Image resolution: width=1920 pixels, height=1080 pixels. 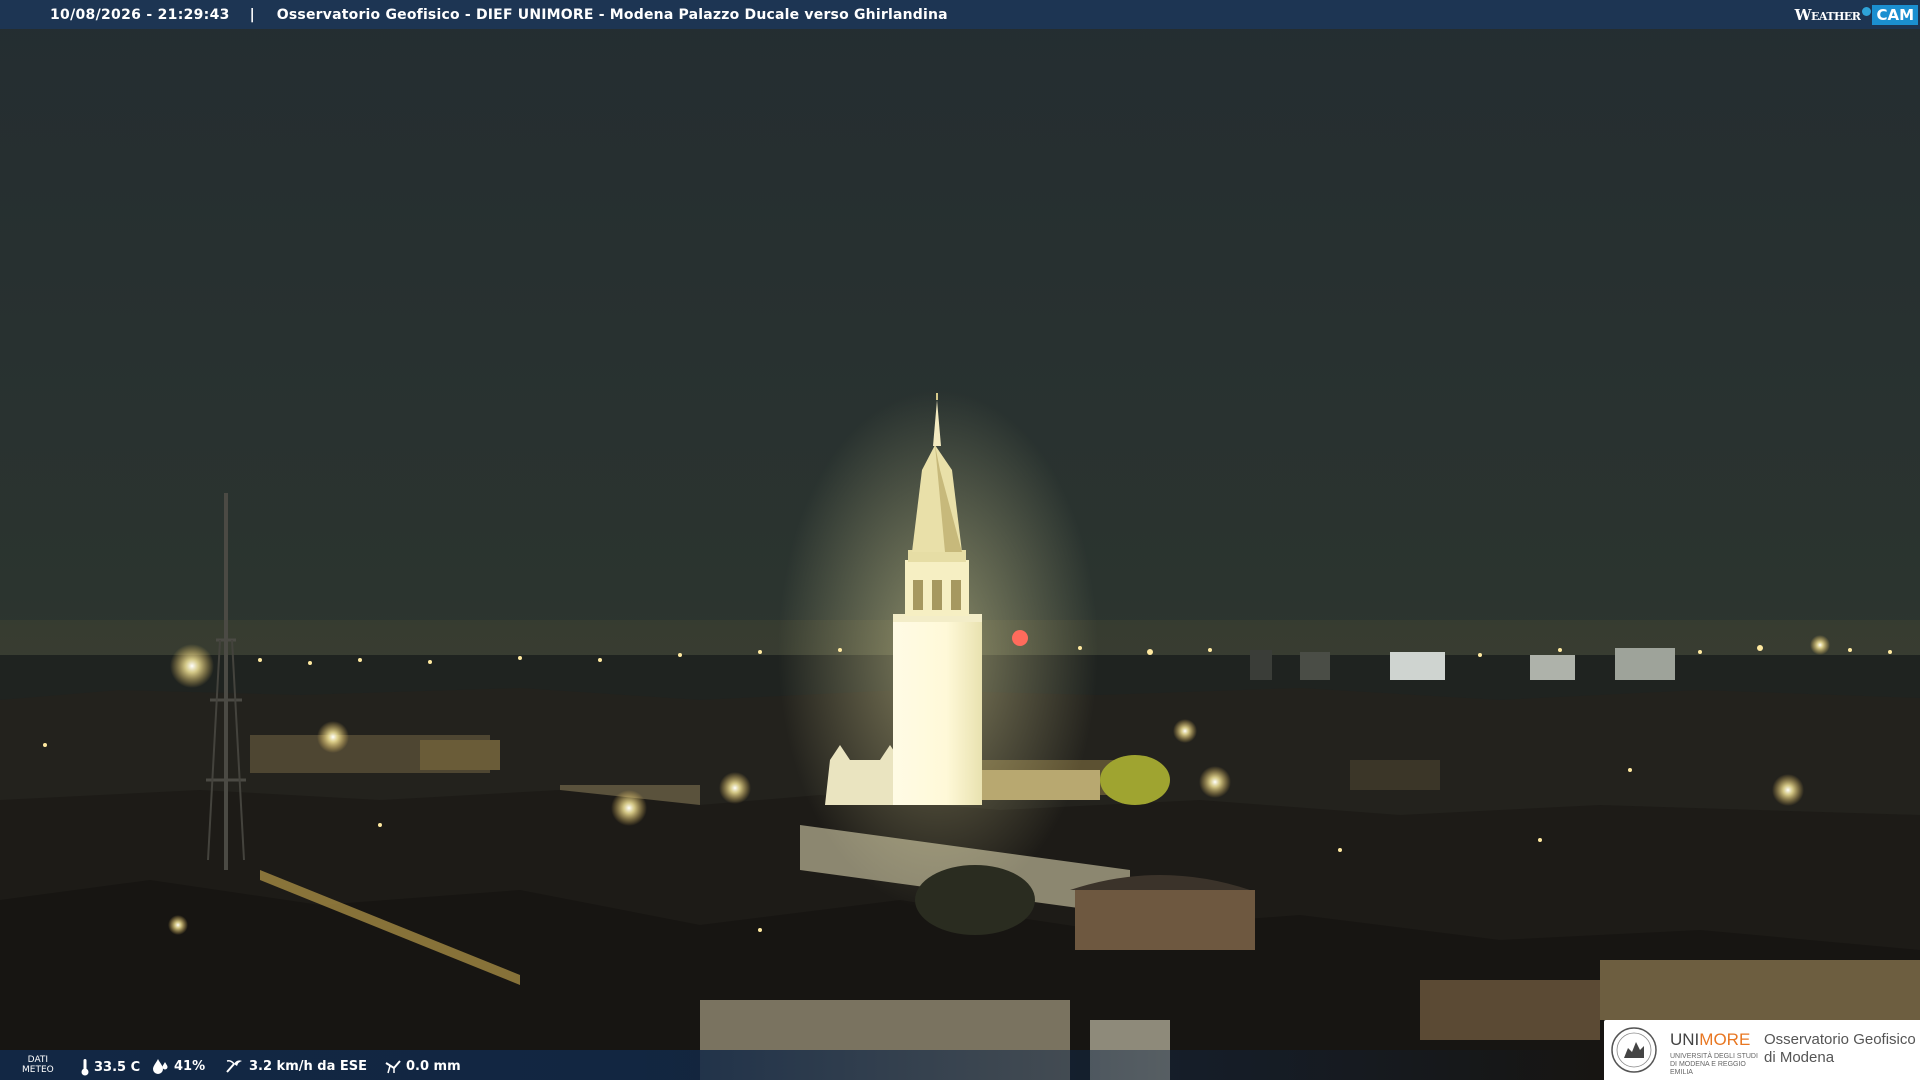 What do you see at coordinates (1895, 14) in the screenshot?
I see `weathercam-cam-text: CAM` at bounding box center [1895, 14].